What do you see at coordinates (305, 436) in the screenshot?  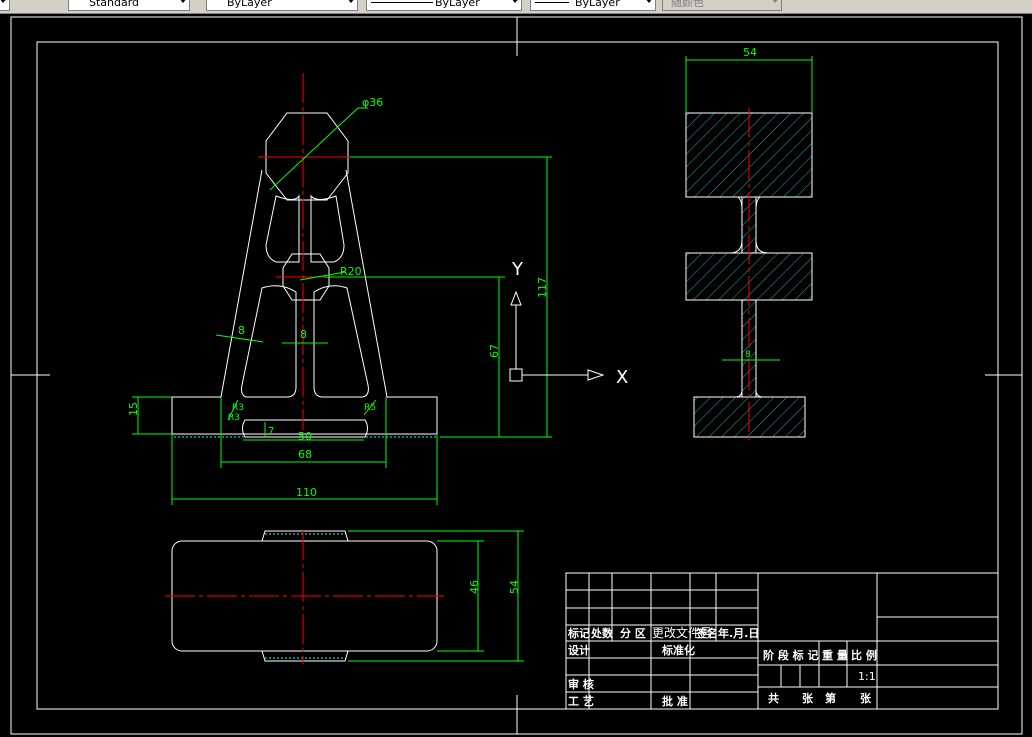 I see `dim-50: 50` at bounding box center [305, 436].